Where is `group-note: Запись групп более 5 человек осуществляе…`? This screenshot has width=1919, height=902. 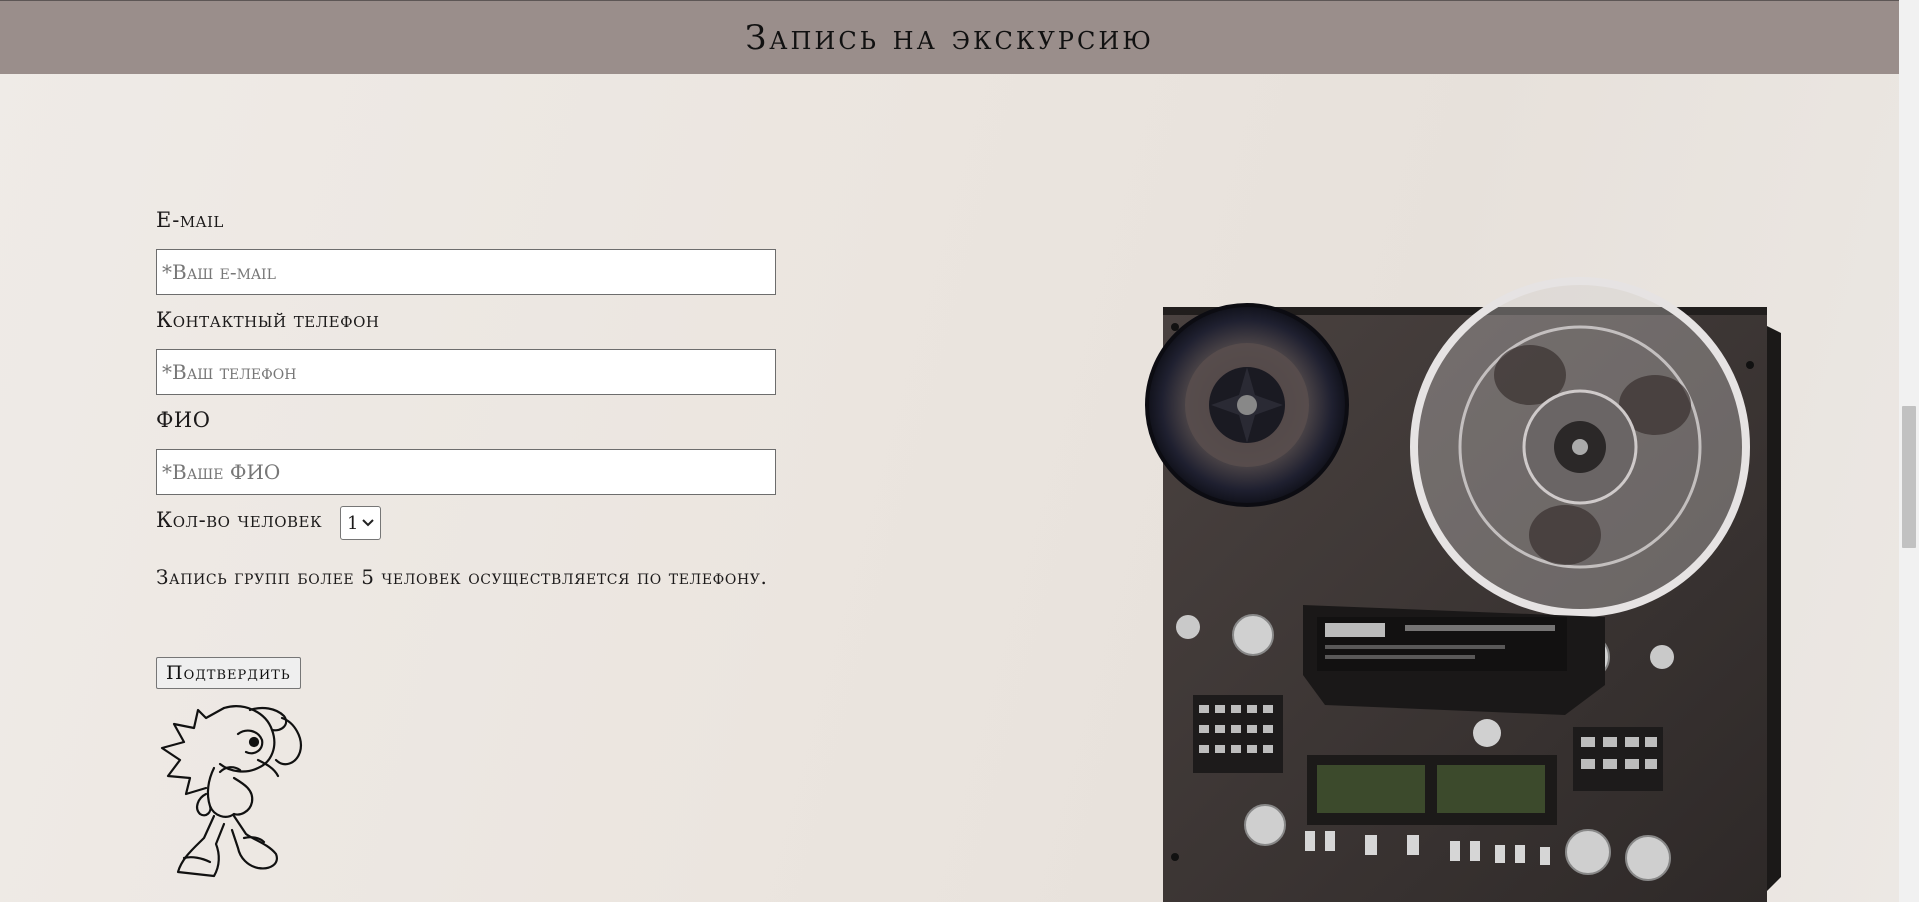 group-note: Запись групп более 5 человек осуществляе… is located at coordinates (462, 577).